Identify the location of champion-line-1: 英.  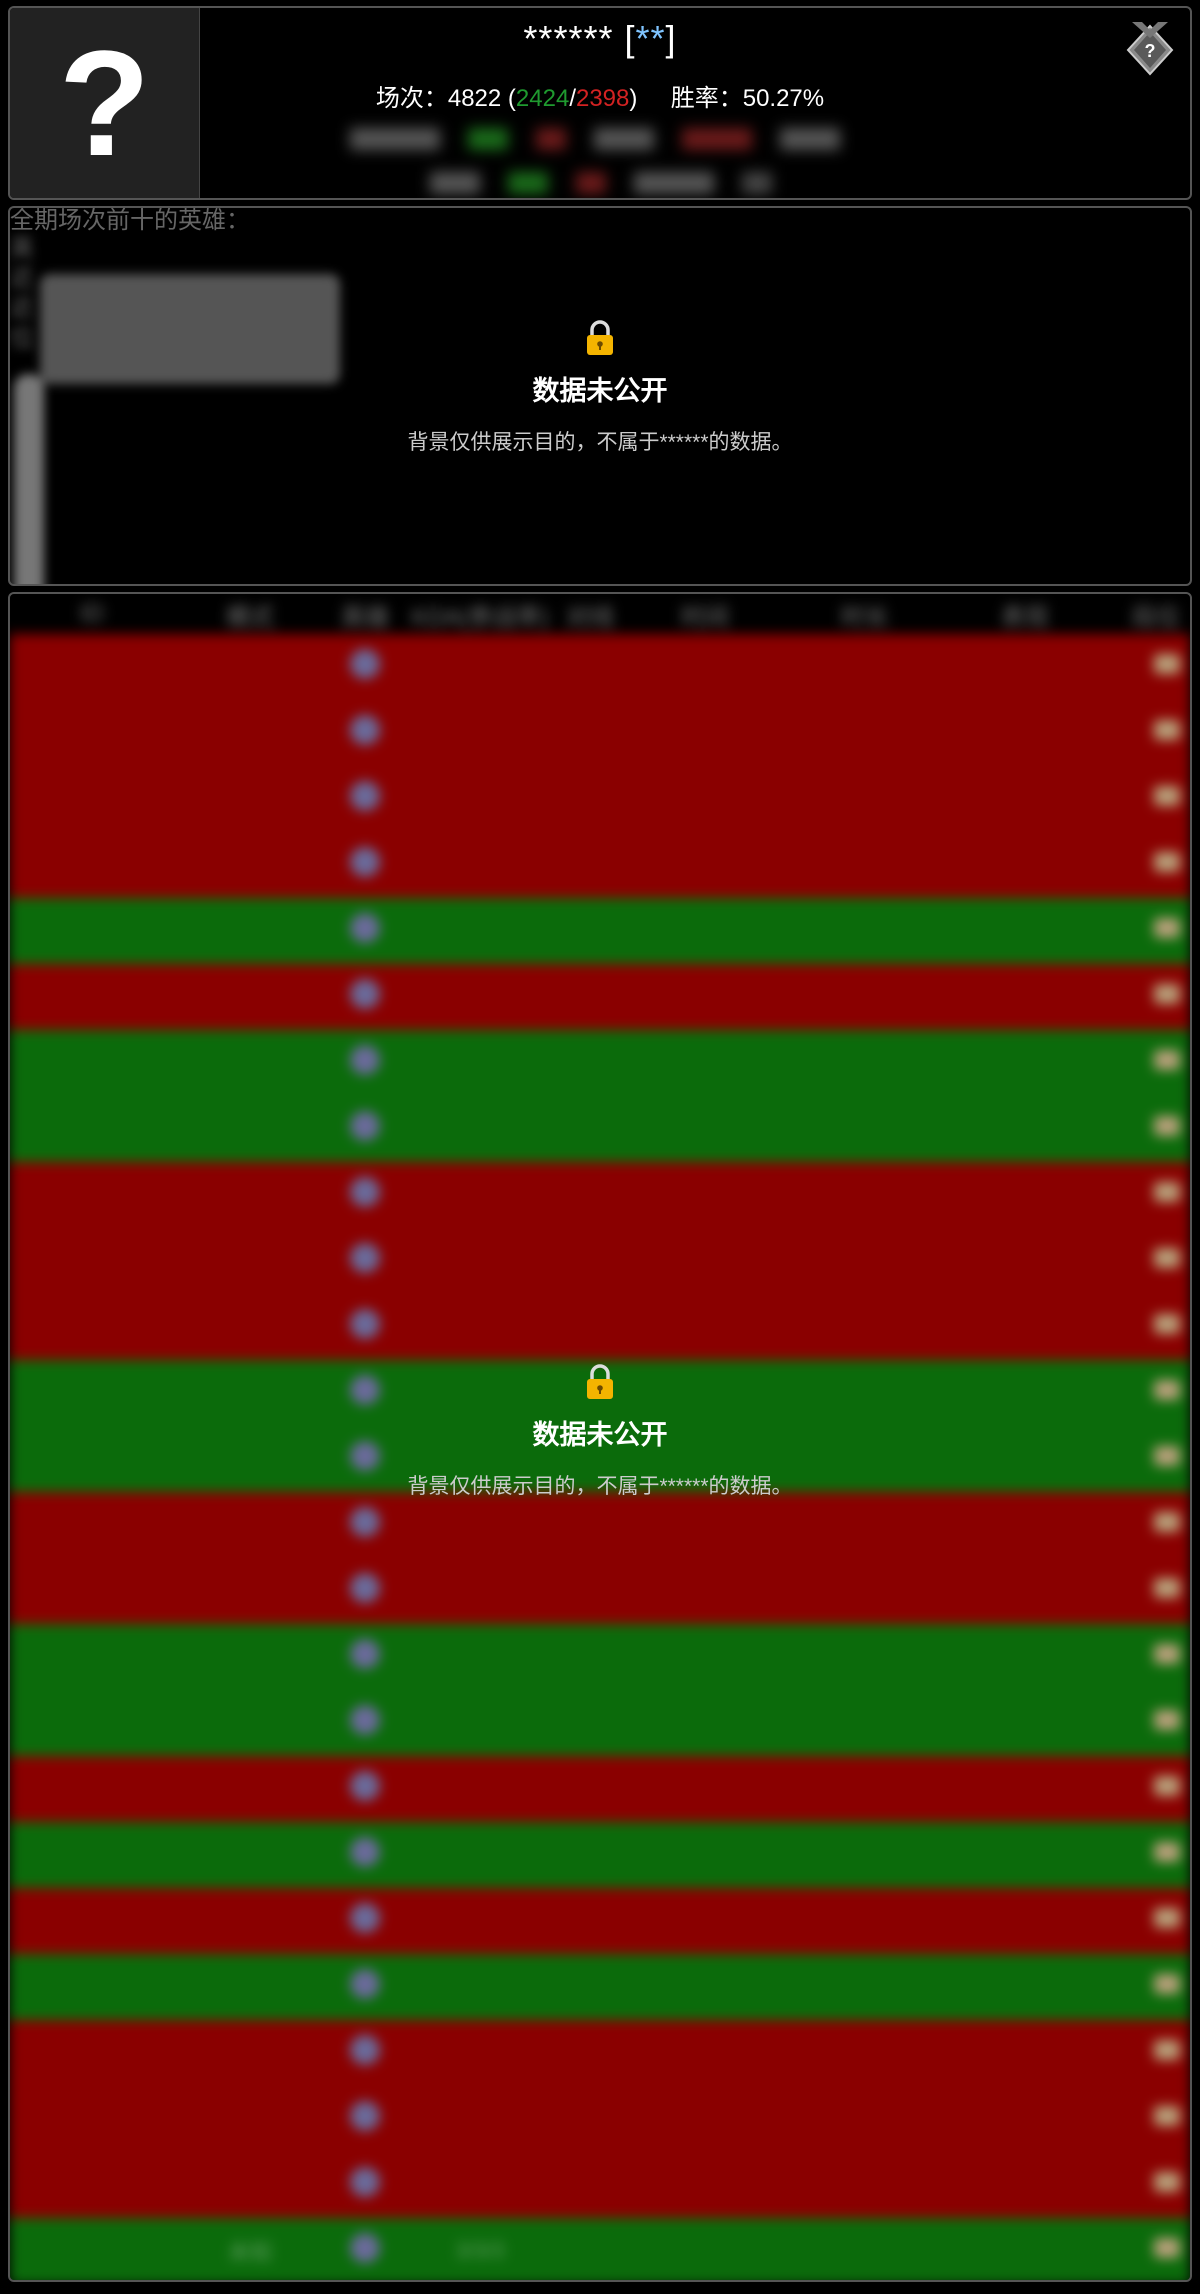
(22, 248).